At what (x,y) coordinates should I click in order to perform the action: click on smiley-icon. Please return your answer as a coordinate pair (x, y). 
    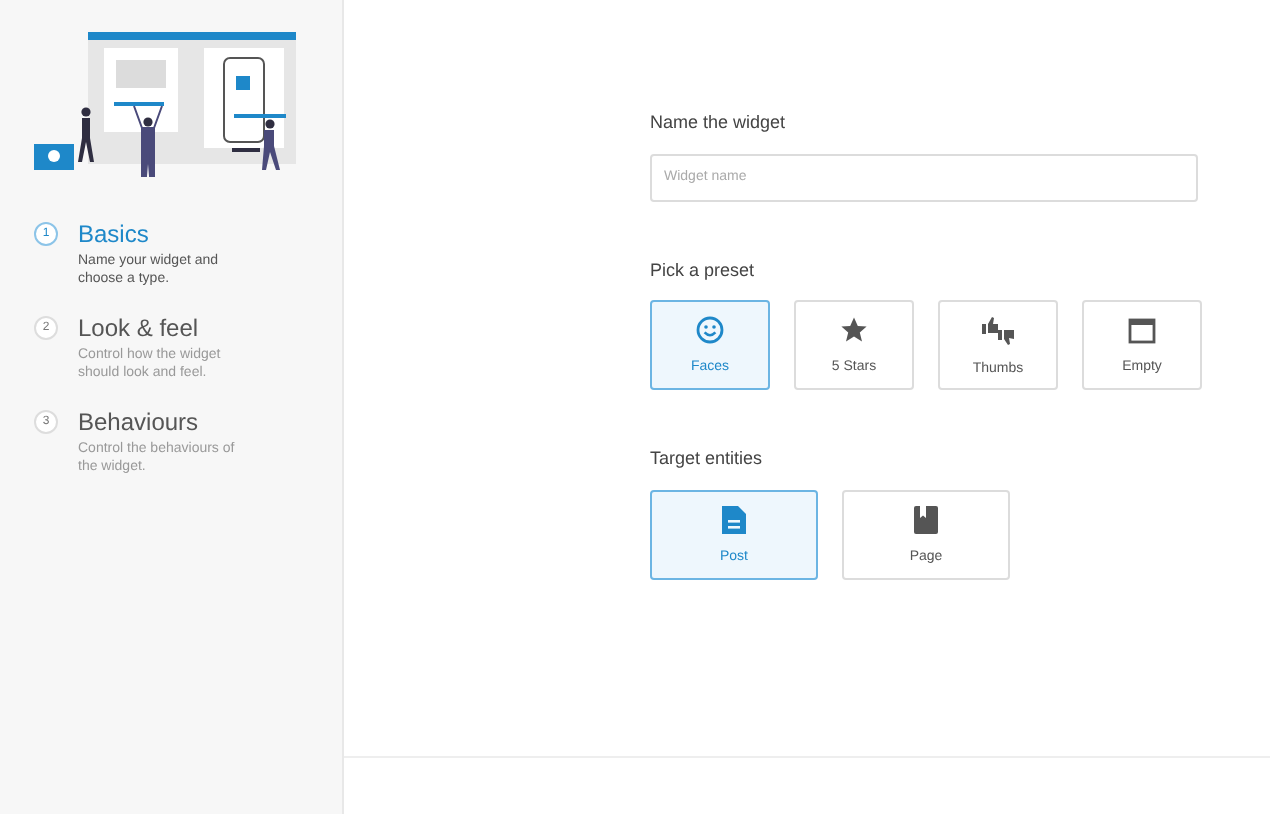
    Looking at the image, I should click on (710, 330).